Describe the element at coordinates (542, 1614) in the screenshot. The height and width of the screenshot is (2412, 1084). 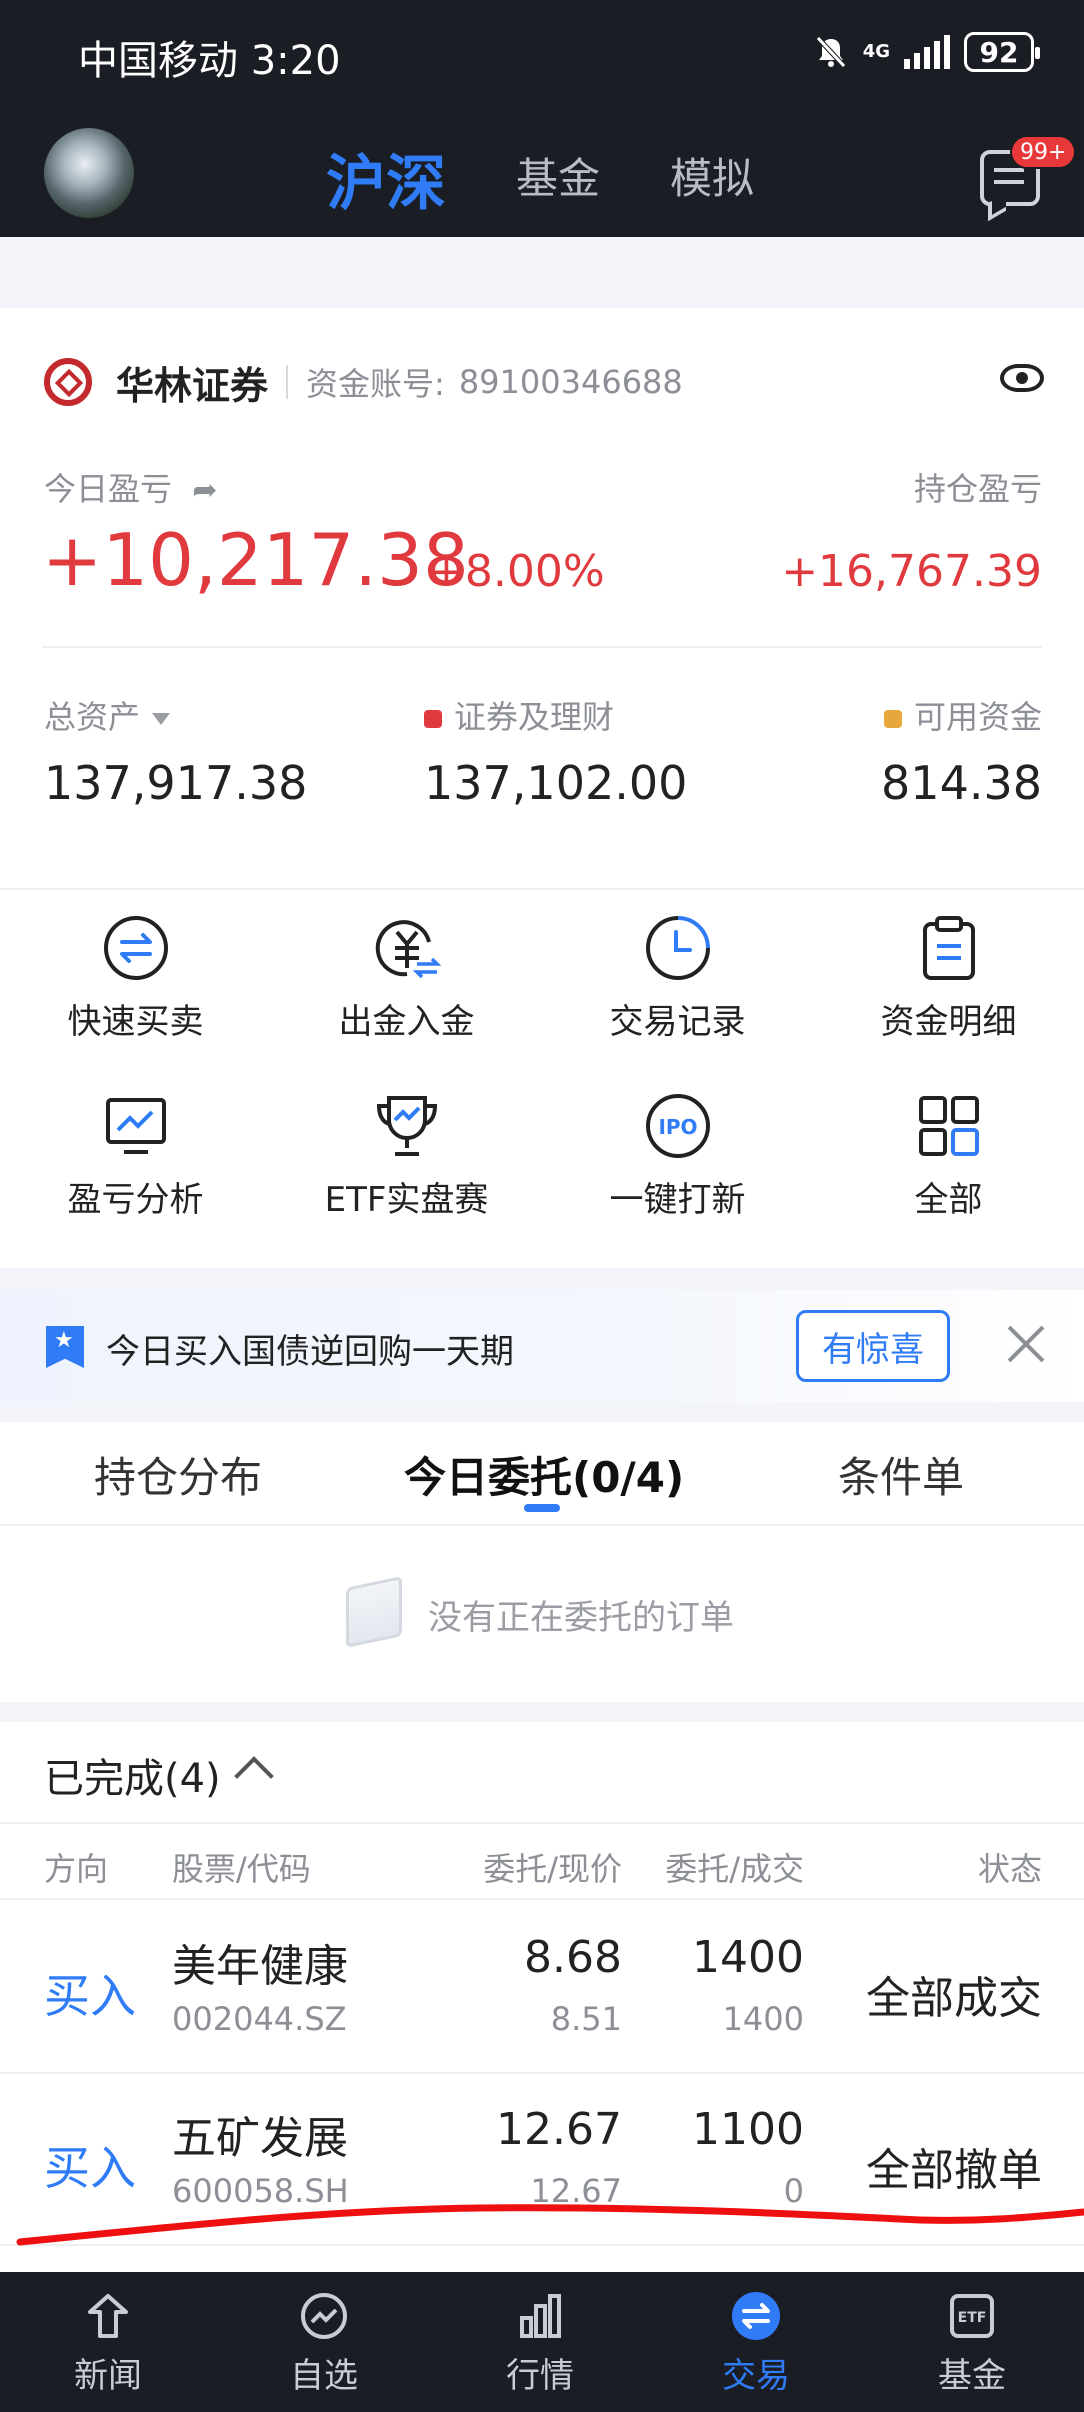
I see `empty-state: 没有正在委托的订单` at that location.